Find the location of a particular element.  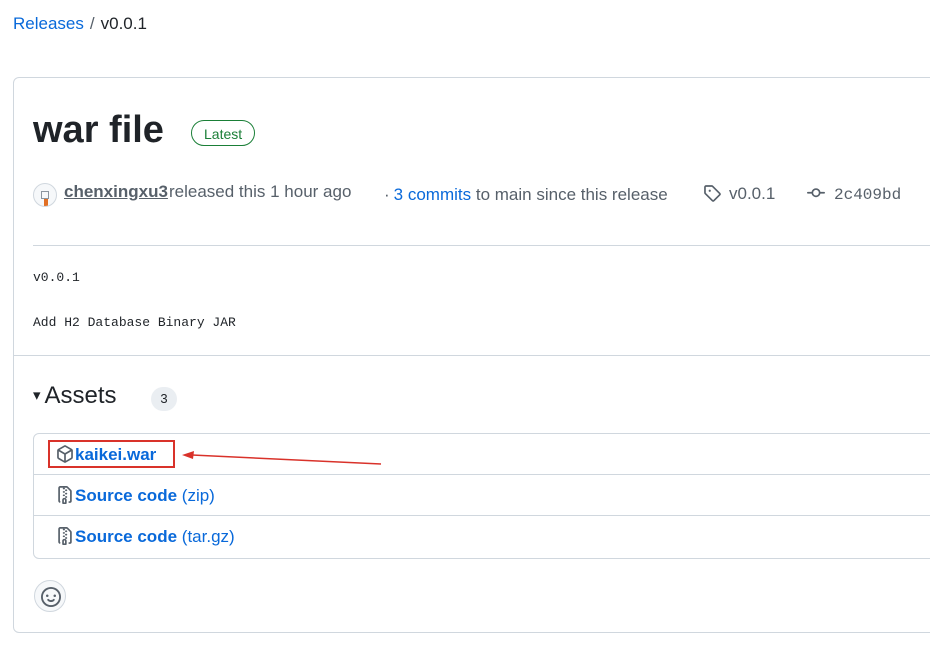

released-text: released this 1 hour ago is located at coordinates (260, 191).